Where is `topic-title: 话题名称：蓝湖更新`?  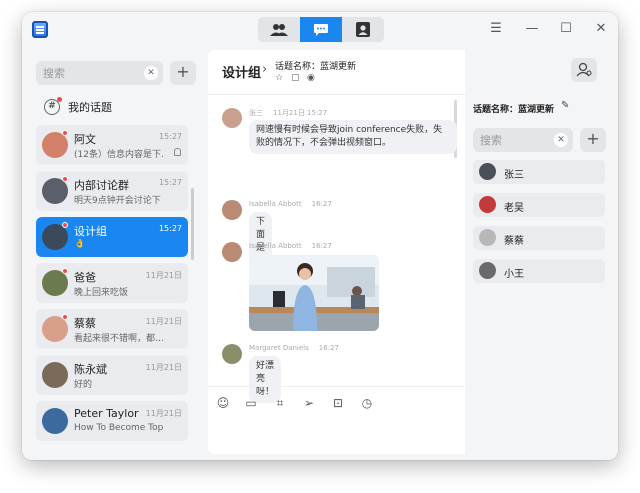
topic-title: 话题名称：蓝湖更新 is located at coordinates (316, 67).